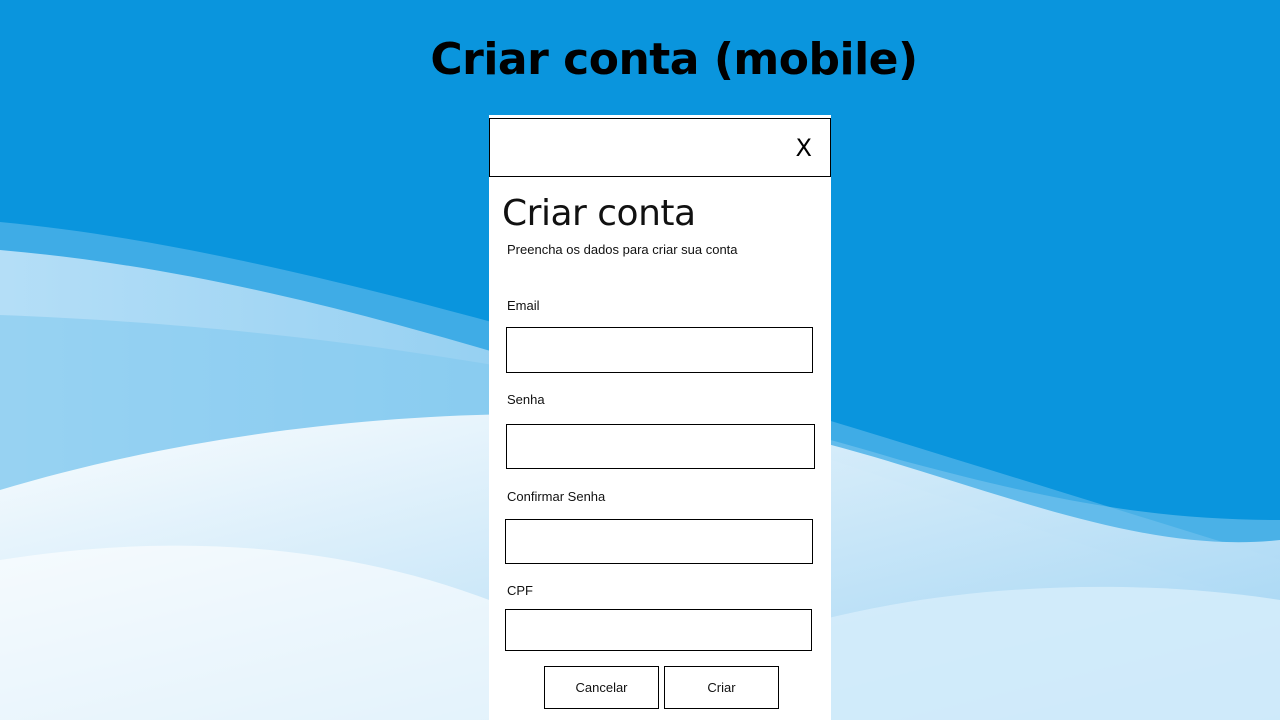 This screenshot has height=720, width=1280. Describe the element at coordinates (659, 541) in the screenshot. I see `confirm-password-field` at that location.